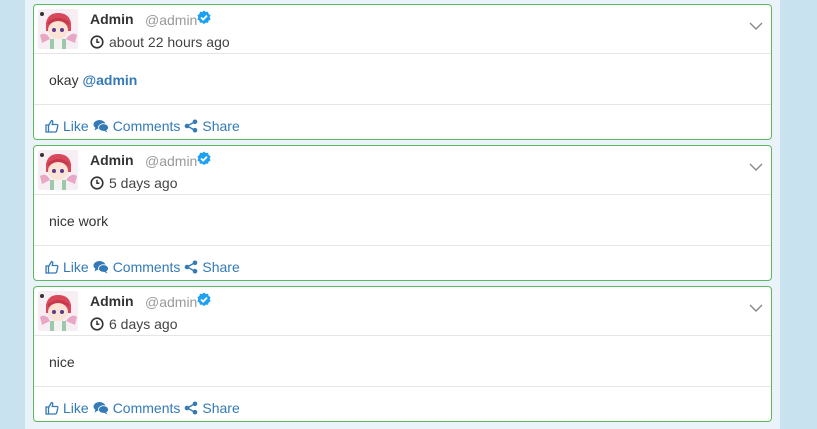  I want to click on post-timestamp: about 22 hours ago, so click(160, 42).